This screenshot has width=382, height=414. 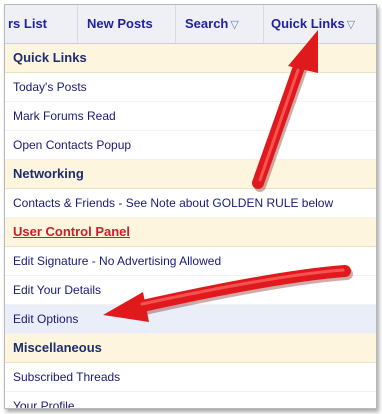 What do you see at coordinates (190, 116) in the screenshot?
I see `menu-item-mark-forums-read: Mark Forums Read` at bounding box center [190, 116].